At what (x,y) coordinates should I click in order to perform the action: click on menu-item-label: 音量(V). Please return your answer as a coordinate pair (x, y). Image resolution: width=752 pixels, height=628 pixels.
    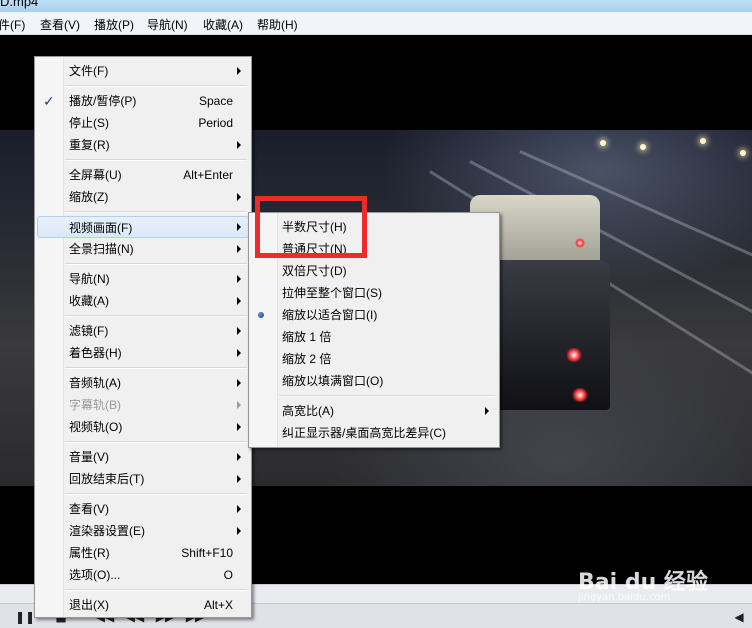
    Looking at the image, I should click on (89, 457).